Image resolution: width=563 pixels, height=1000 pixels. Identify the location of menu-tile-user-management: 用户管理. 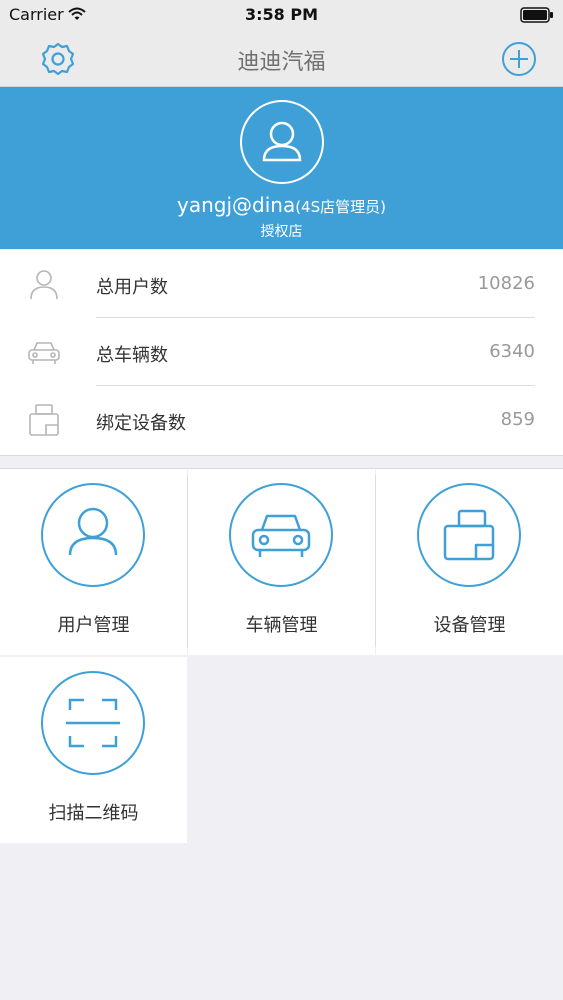
(93, 562).